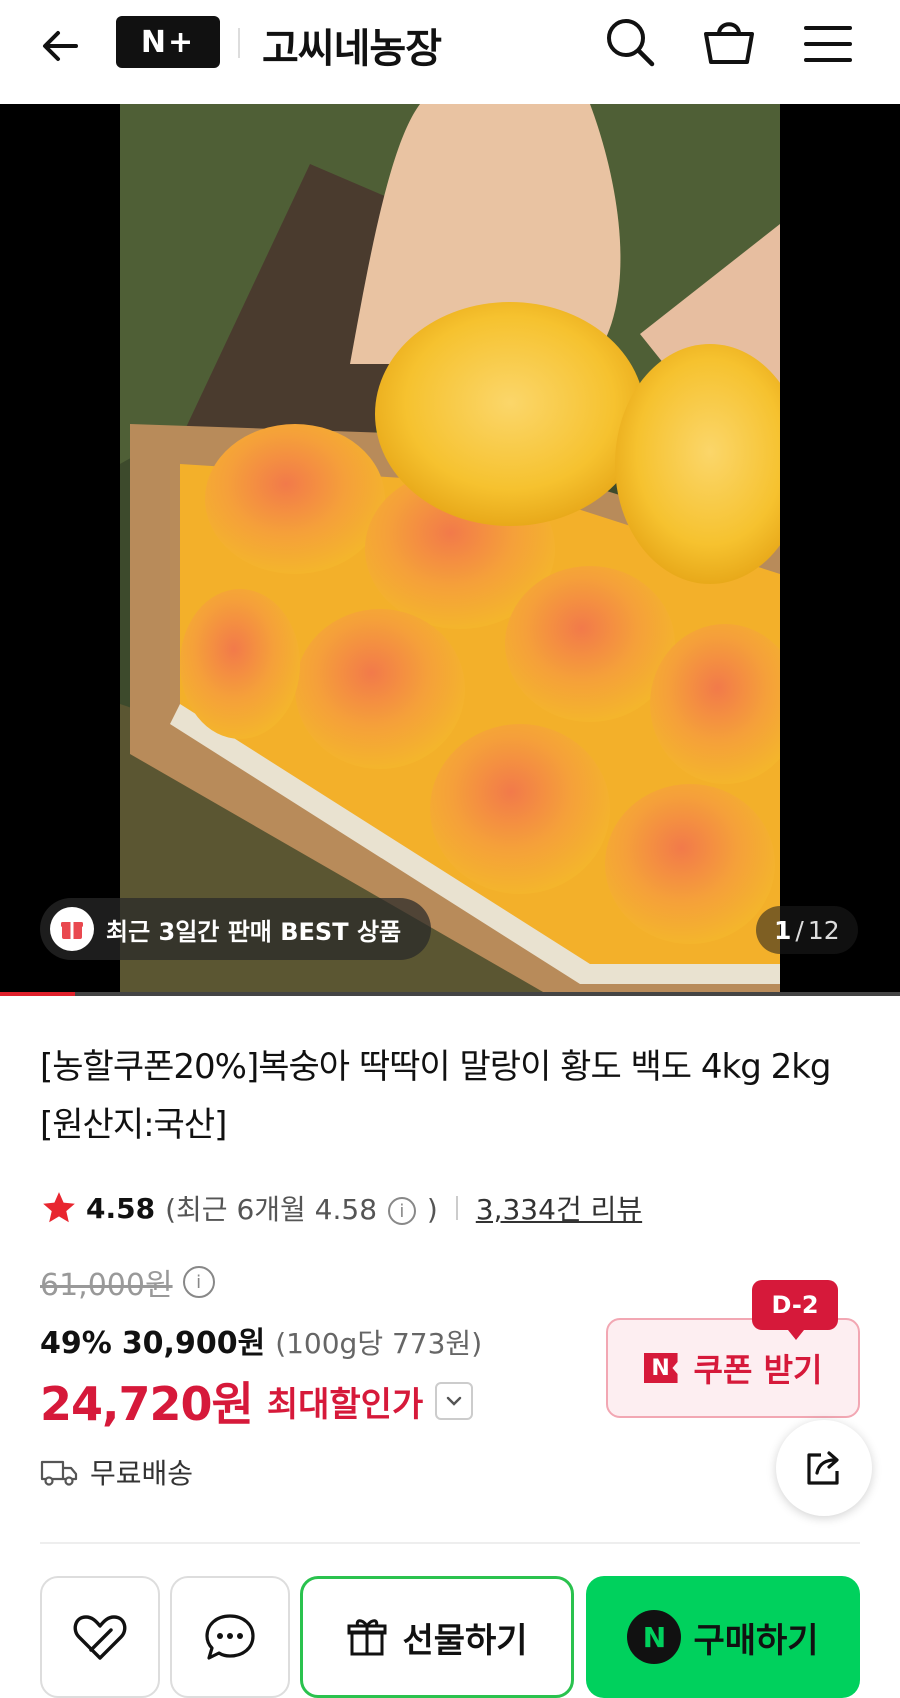 This screenshot has width=900, height=1698. I want to click on recent-rating-text: (최근 6개월 4.58, so click(271, 1209).